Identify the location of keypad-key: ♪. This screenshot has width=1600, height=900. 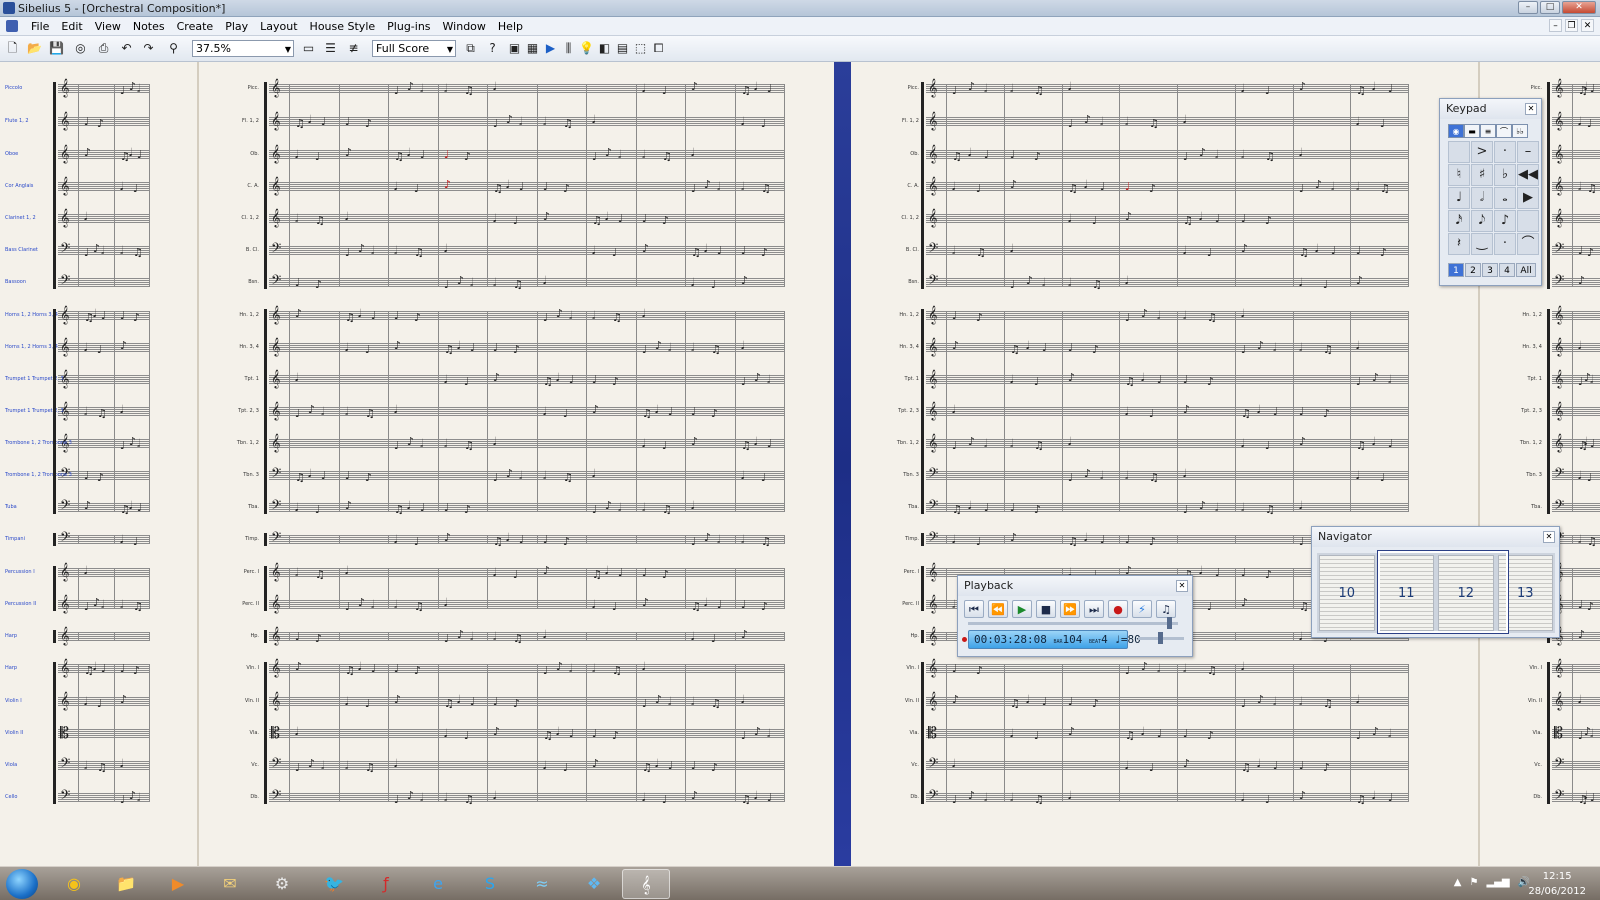
(1505, 221).